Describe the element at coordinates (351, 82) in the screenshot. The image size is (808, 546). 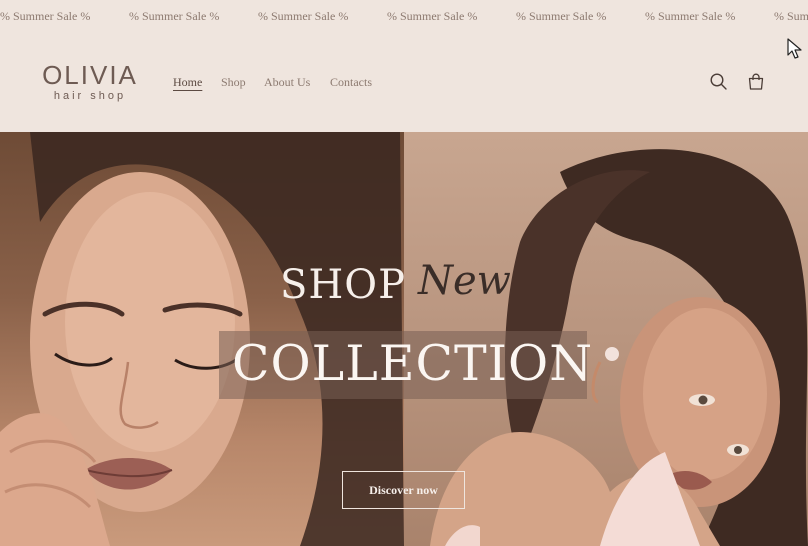
I see `nav-contacts: Contacts` at that location.